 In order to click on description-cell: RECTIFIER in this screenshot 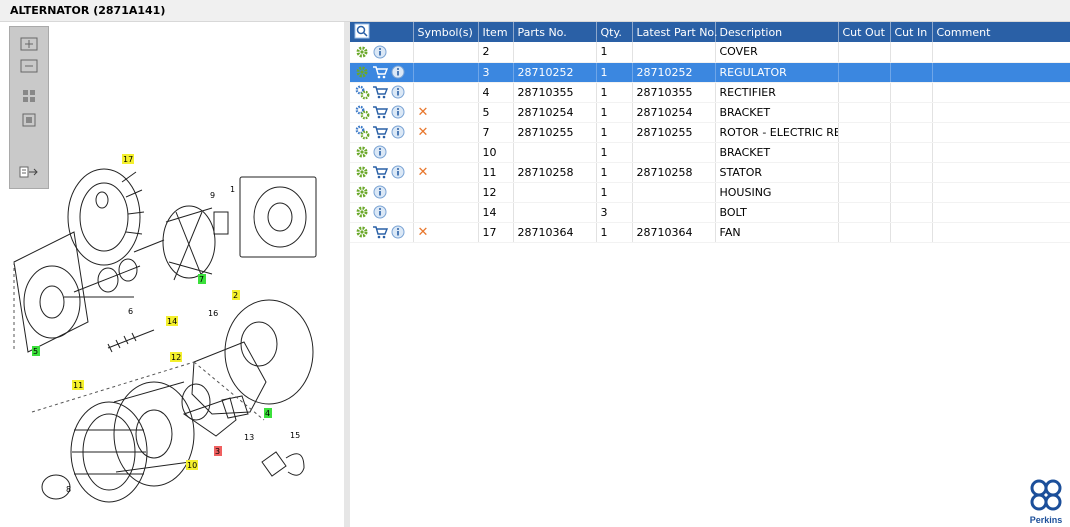, I will do `click(777, 92)`.